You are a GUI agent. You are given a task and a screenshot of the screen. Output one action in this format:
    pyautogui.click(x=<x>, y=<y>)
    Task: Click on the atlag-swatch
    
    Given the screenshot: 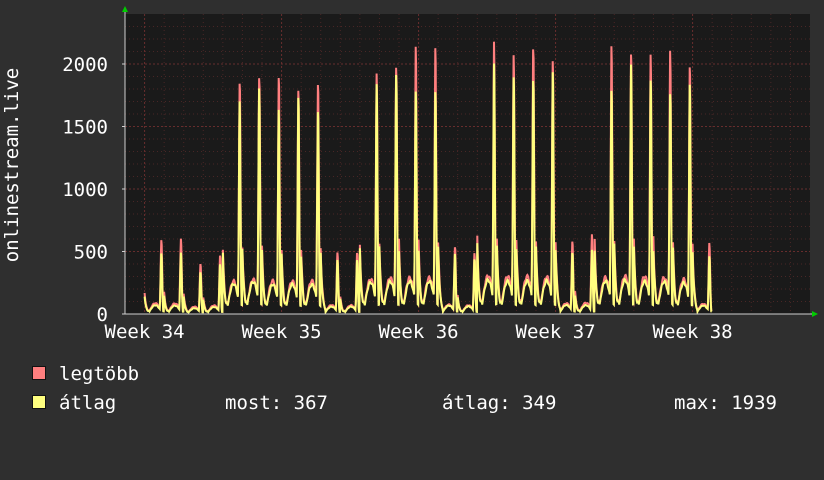 What is the action you would take?
    pyautogui.click(x=39, y=402)
    